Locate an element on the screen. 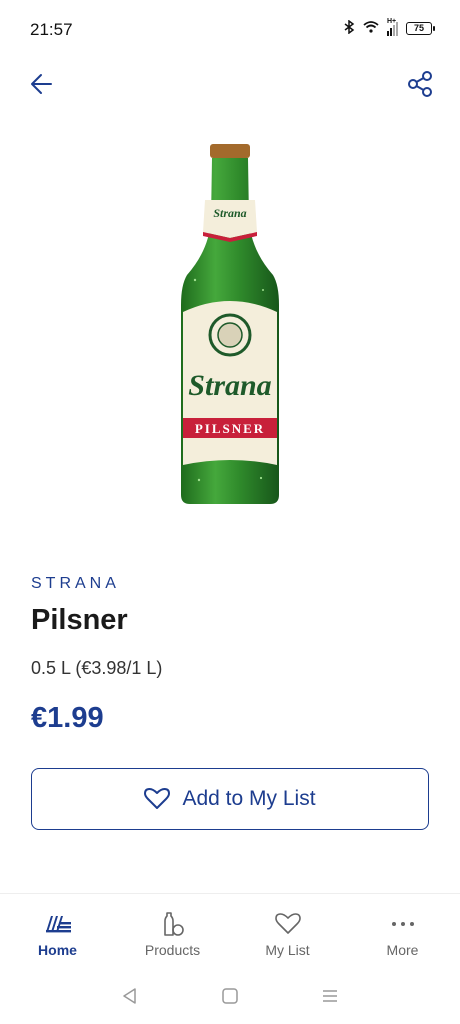 The image size is (460, 1024). system-recents-button is located at coordinates (330, 996).